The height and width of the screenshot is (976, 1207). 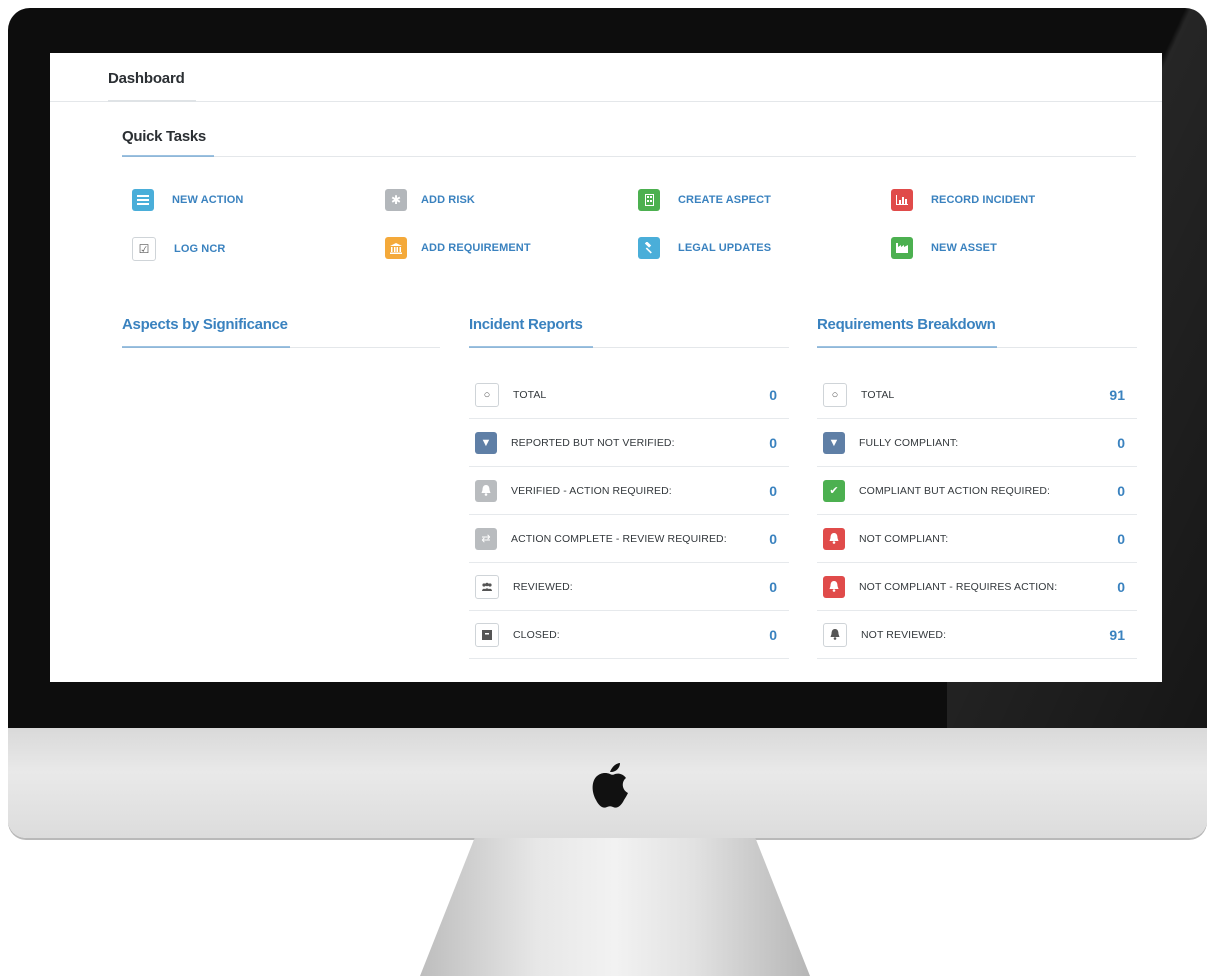 I want to click on new-asset-task: NEW ASSET, so click(x=944, y=248).